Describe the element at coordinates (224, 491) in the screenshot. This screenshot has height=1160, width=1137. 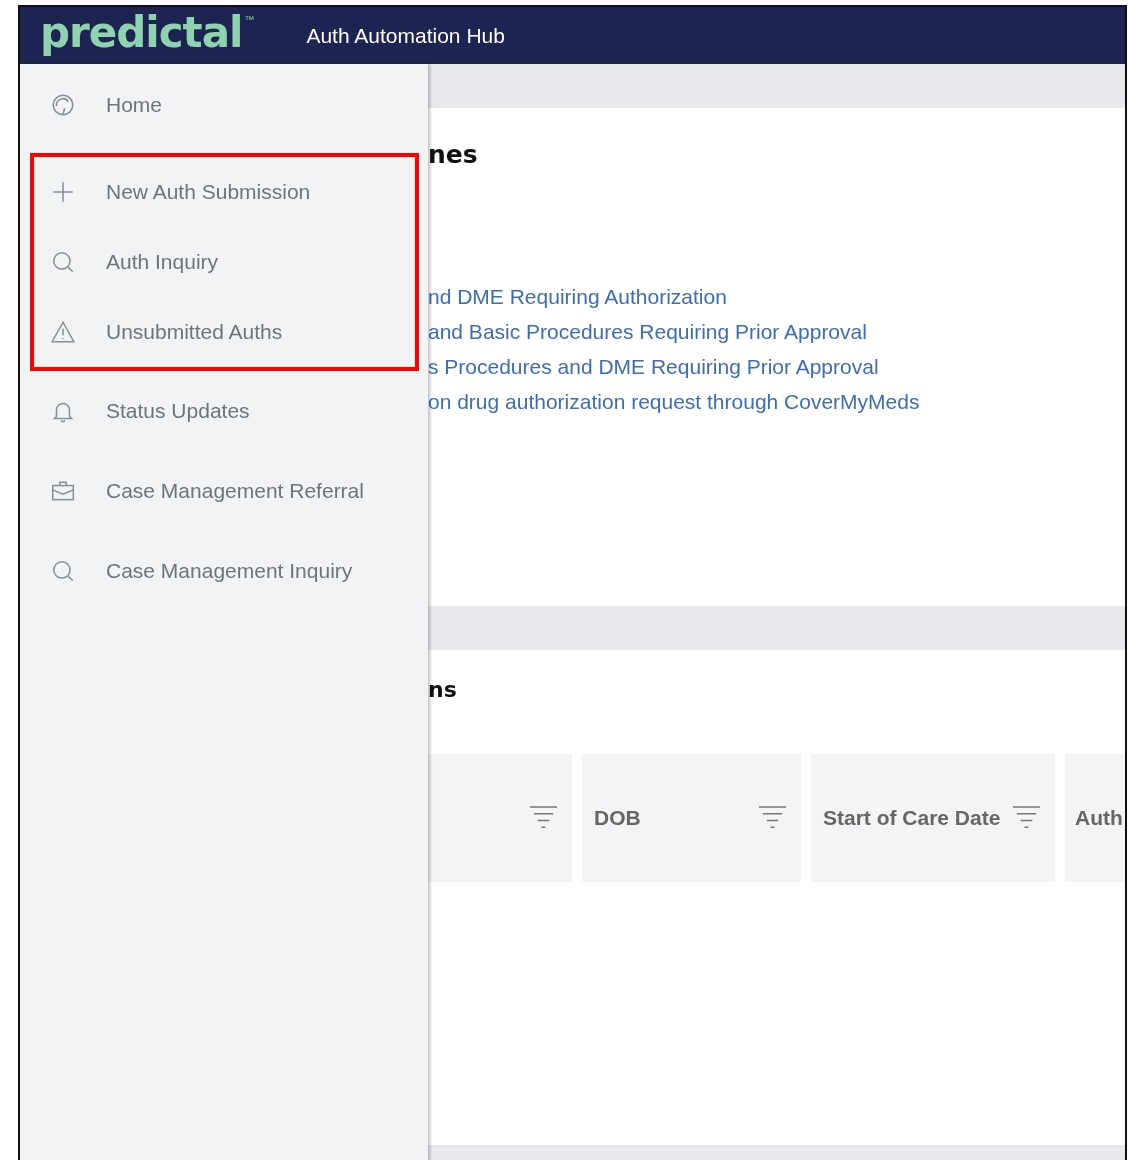
I see `nav-item: Case Management Referral` at that location.